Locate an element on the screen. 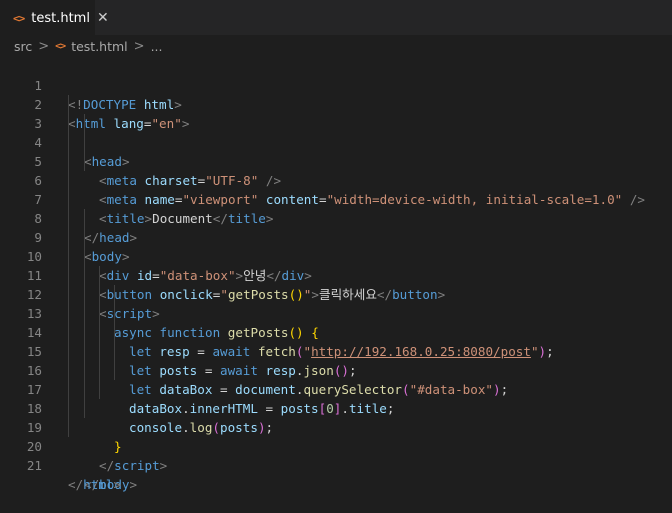 This screenshot has width=672, height=513. code-line: 16 dataBox.innerHTML = posts[0].title; is located at coordinates (336, 379).